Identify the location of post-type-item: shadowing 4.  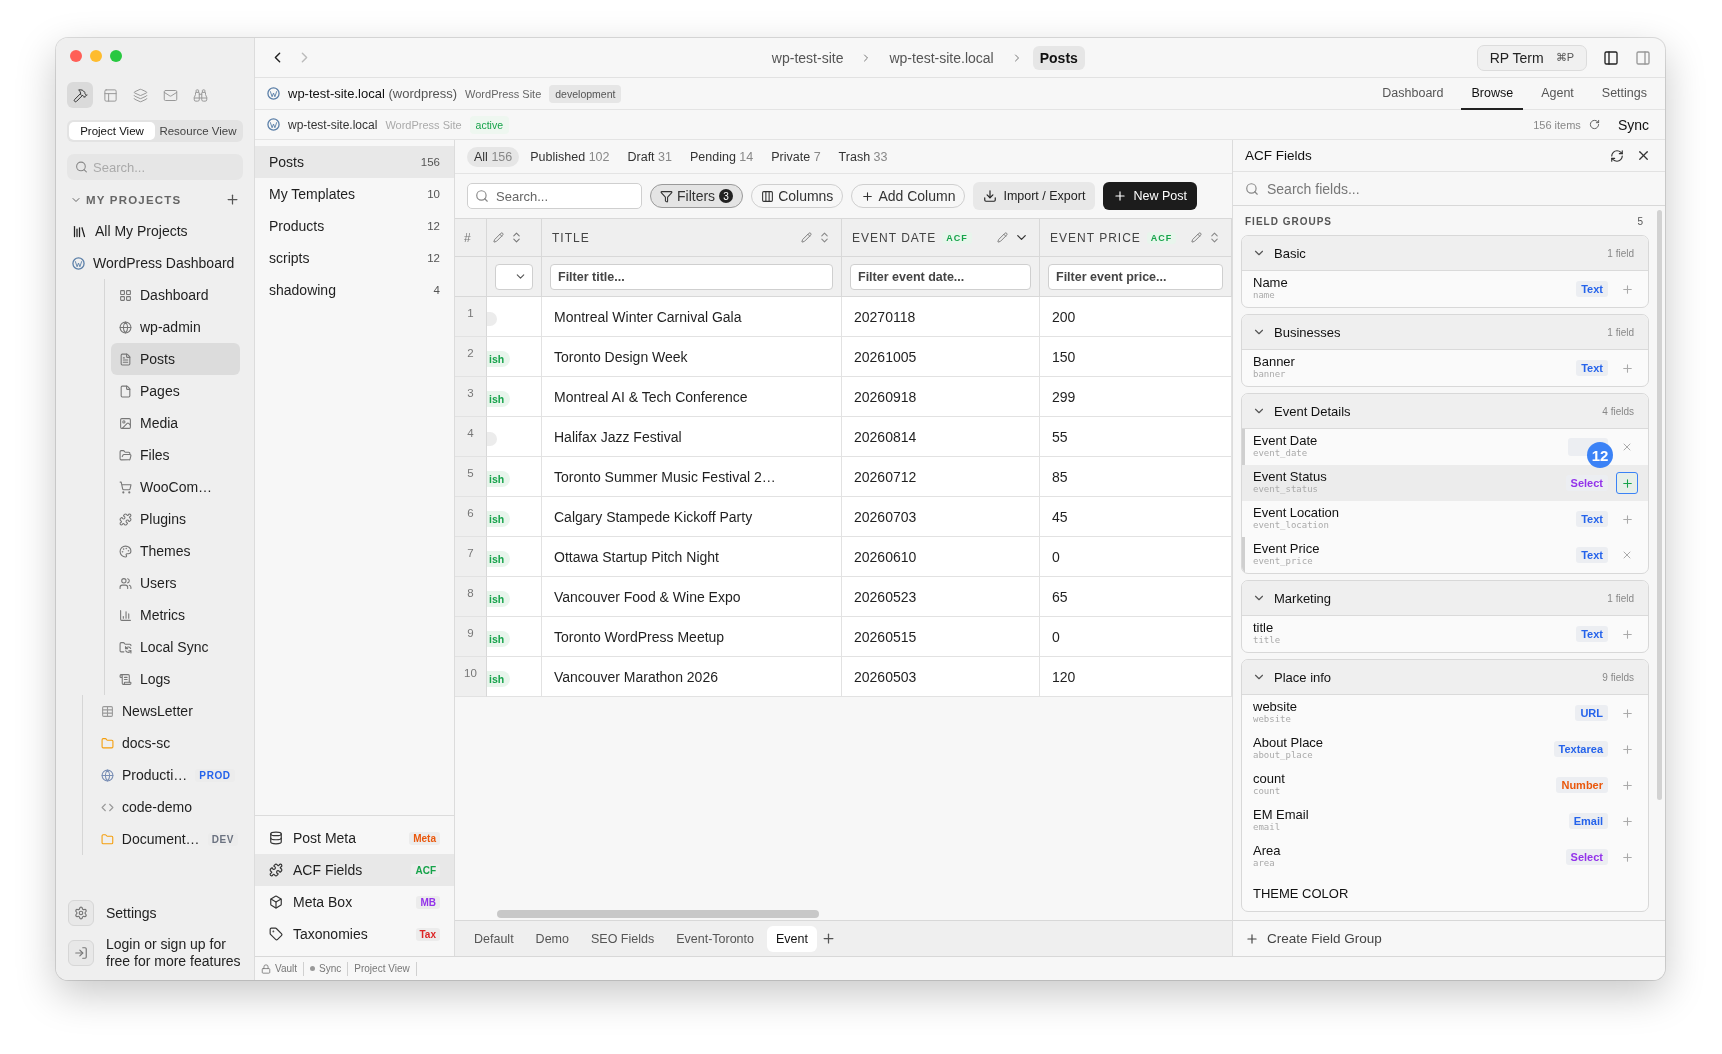
(354, 290).